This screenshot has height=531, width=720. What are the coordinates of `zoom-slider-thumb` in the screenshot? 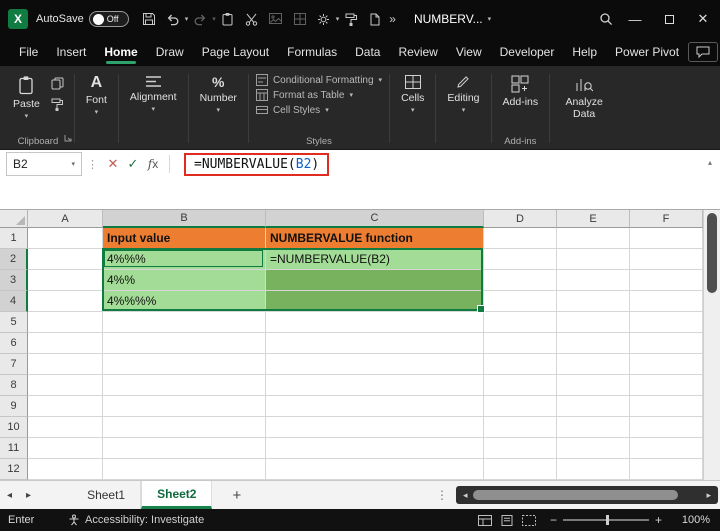 It's located at (607, 520).